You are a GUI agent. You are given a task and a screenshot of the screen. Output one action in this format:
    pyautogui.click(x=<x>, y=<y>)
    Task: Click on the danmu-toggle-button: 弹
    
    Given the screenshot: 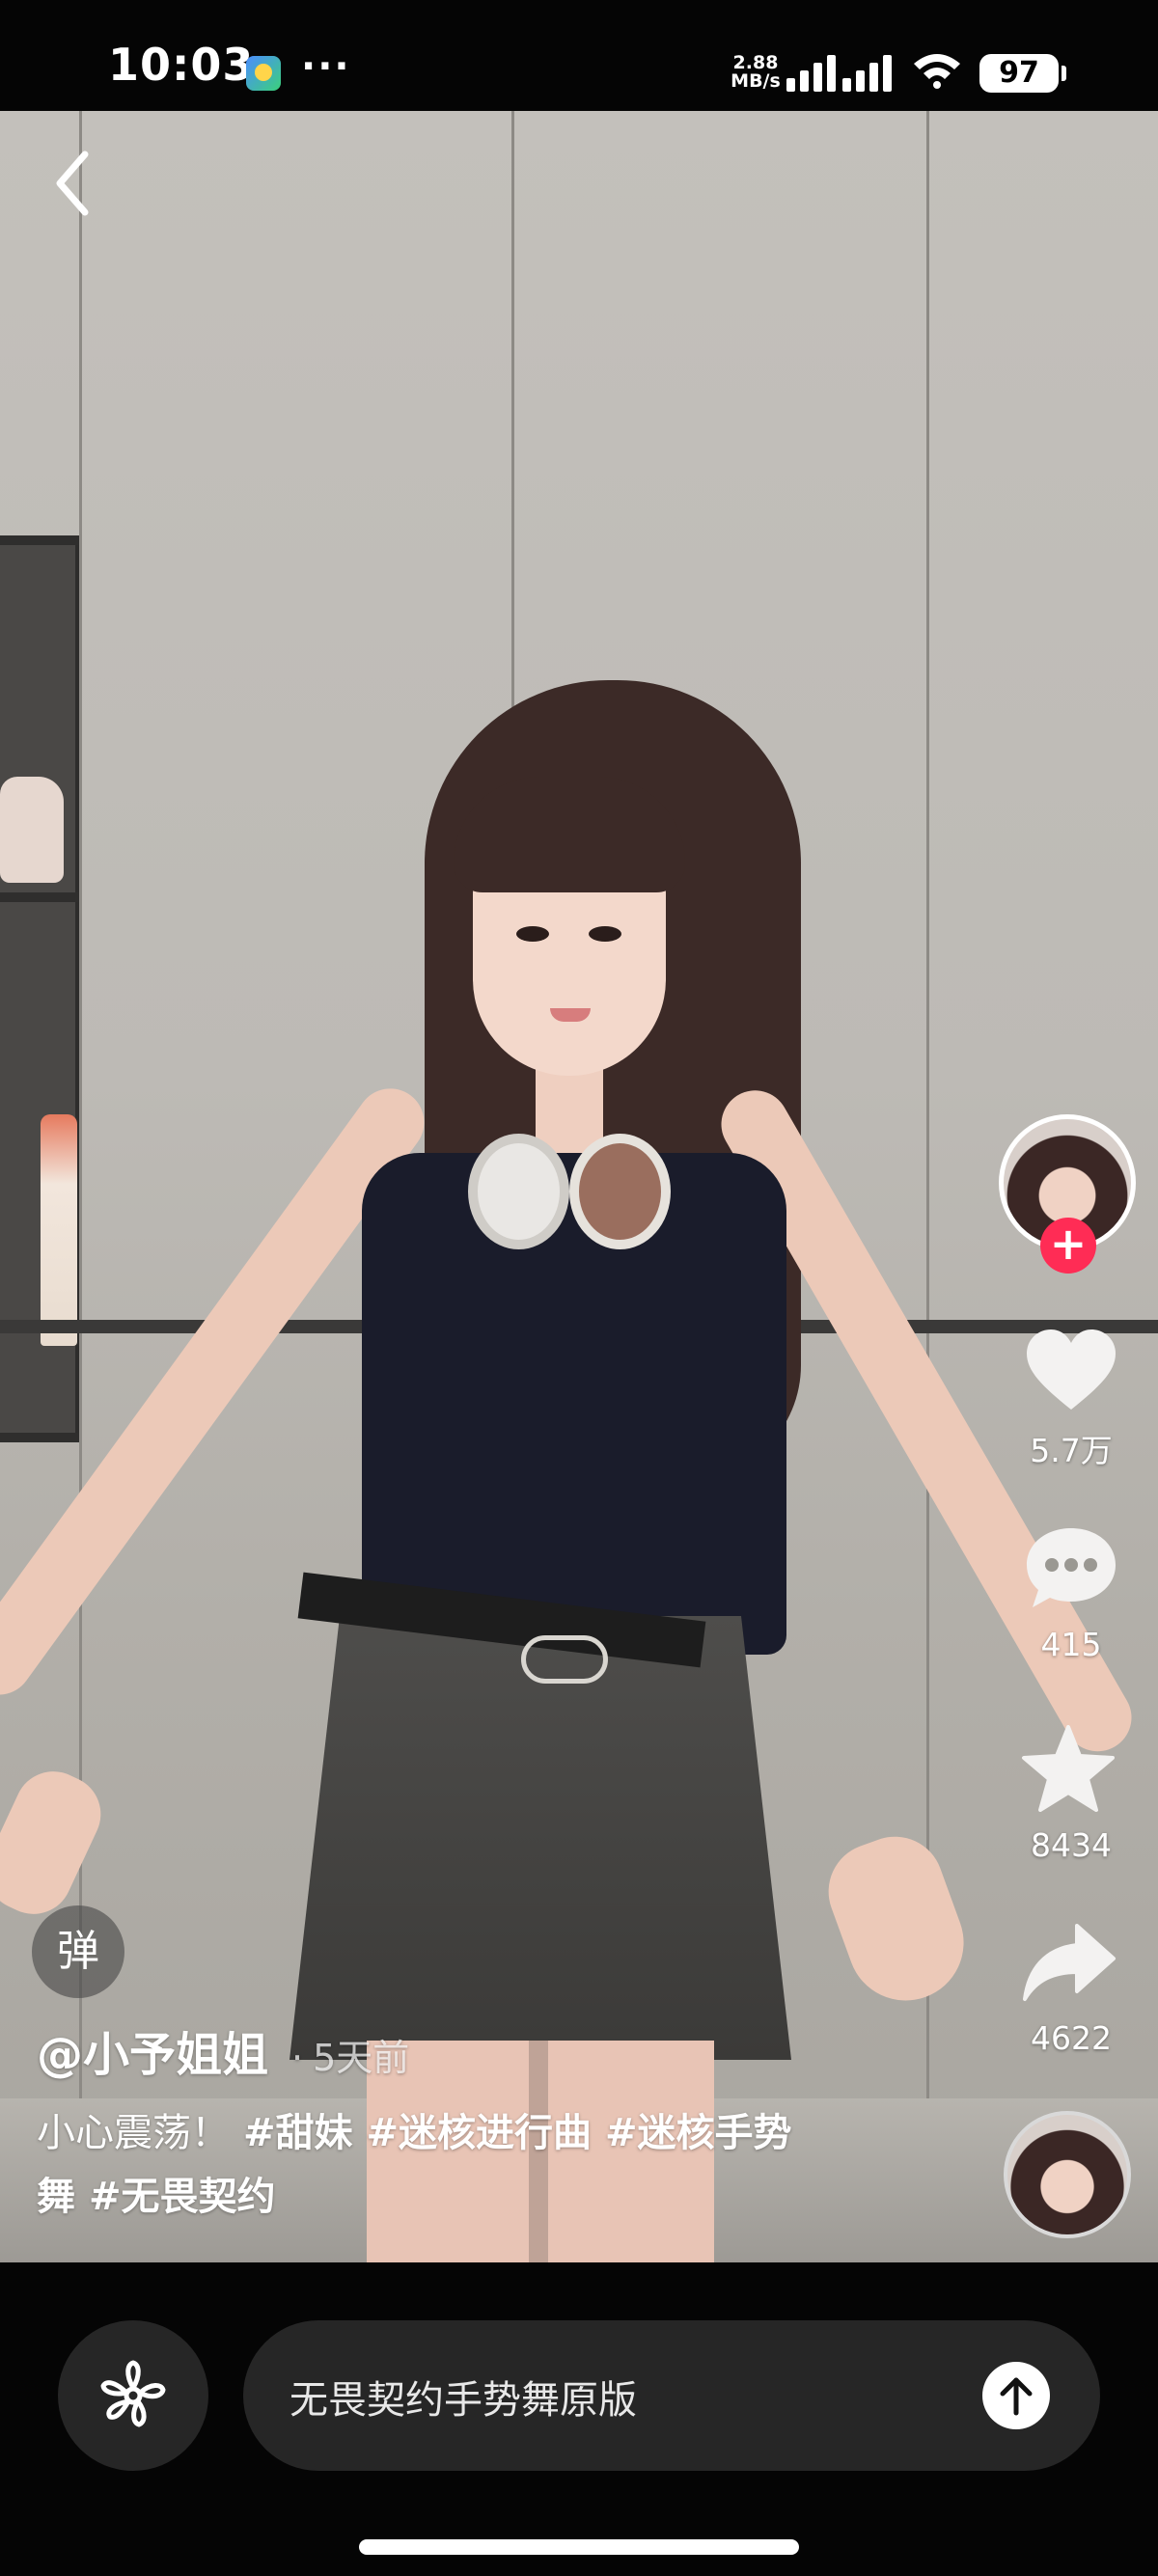 What is the action you would take?
    pyautogui.click(x=78, y=1952)
    